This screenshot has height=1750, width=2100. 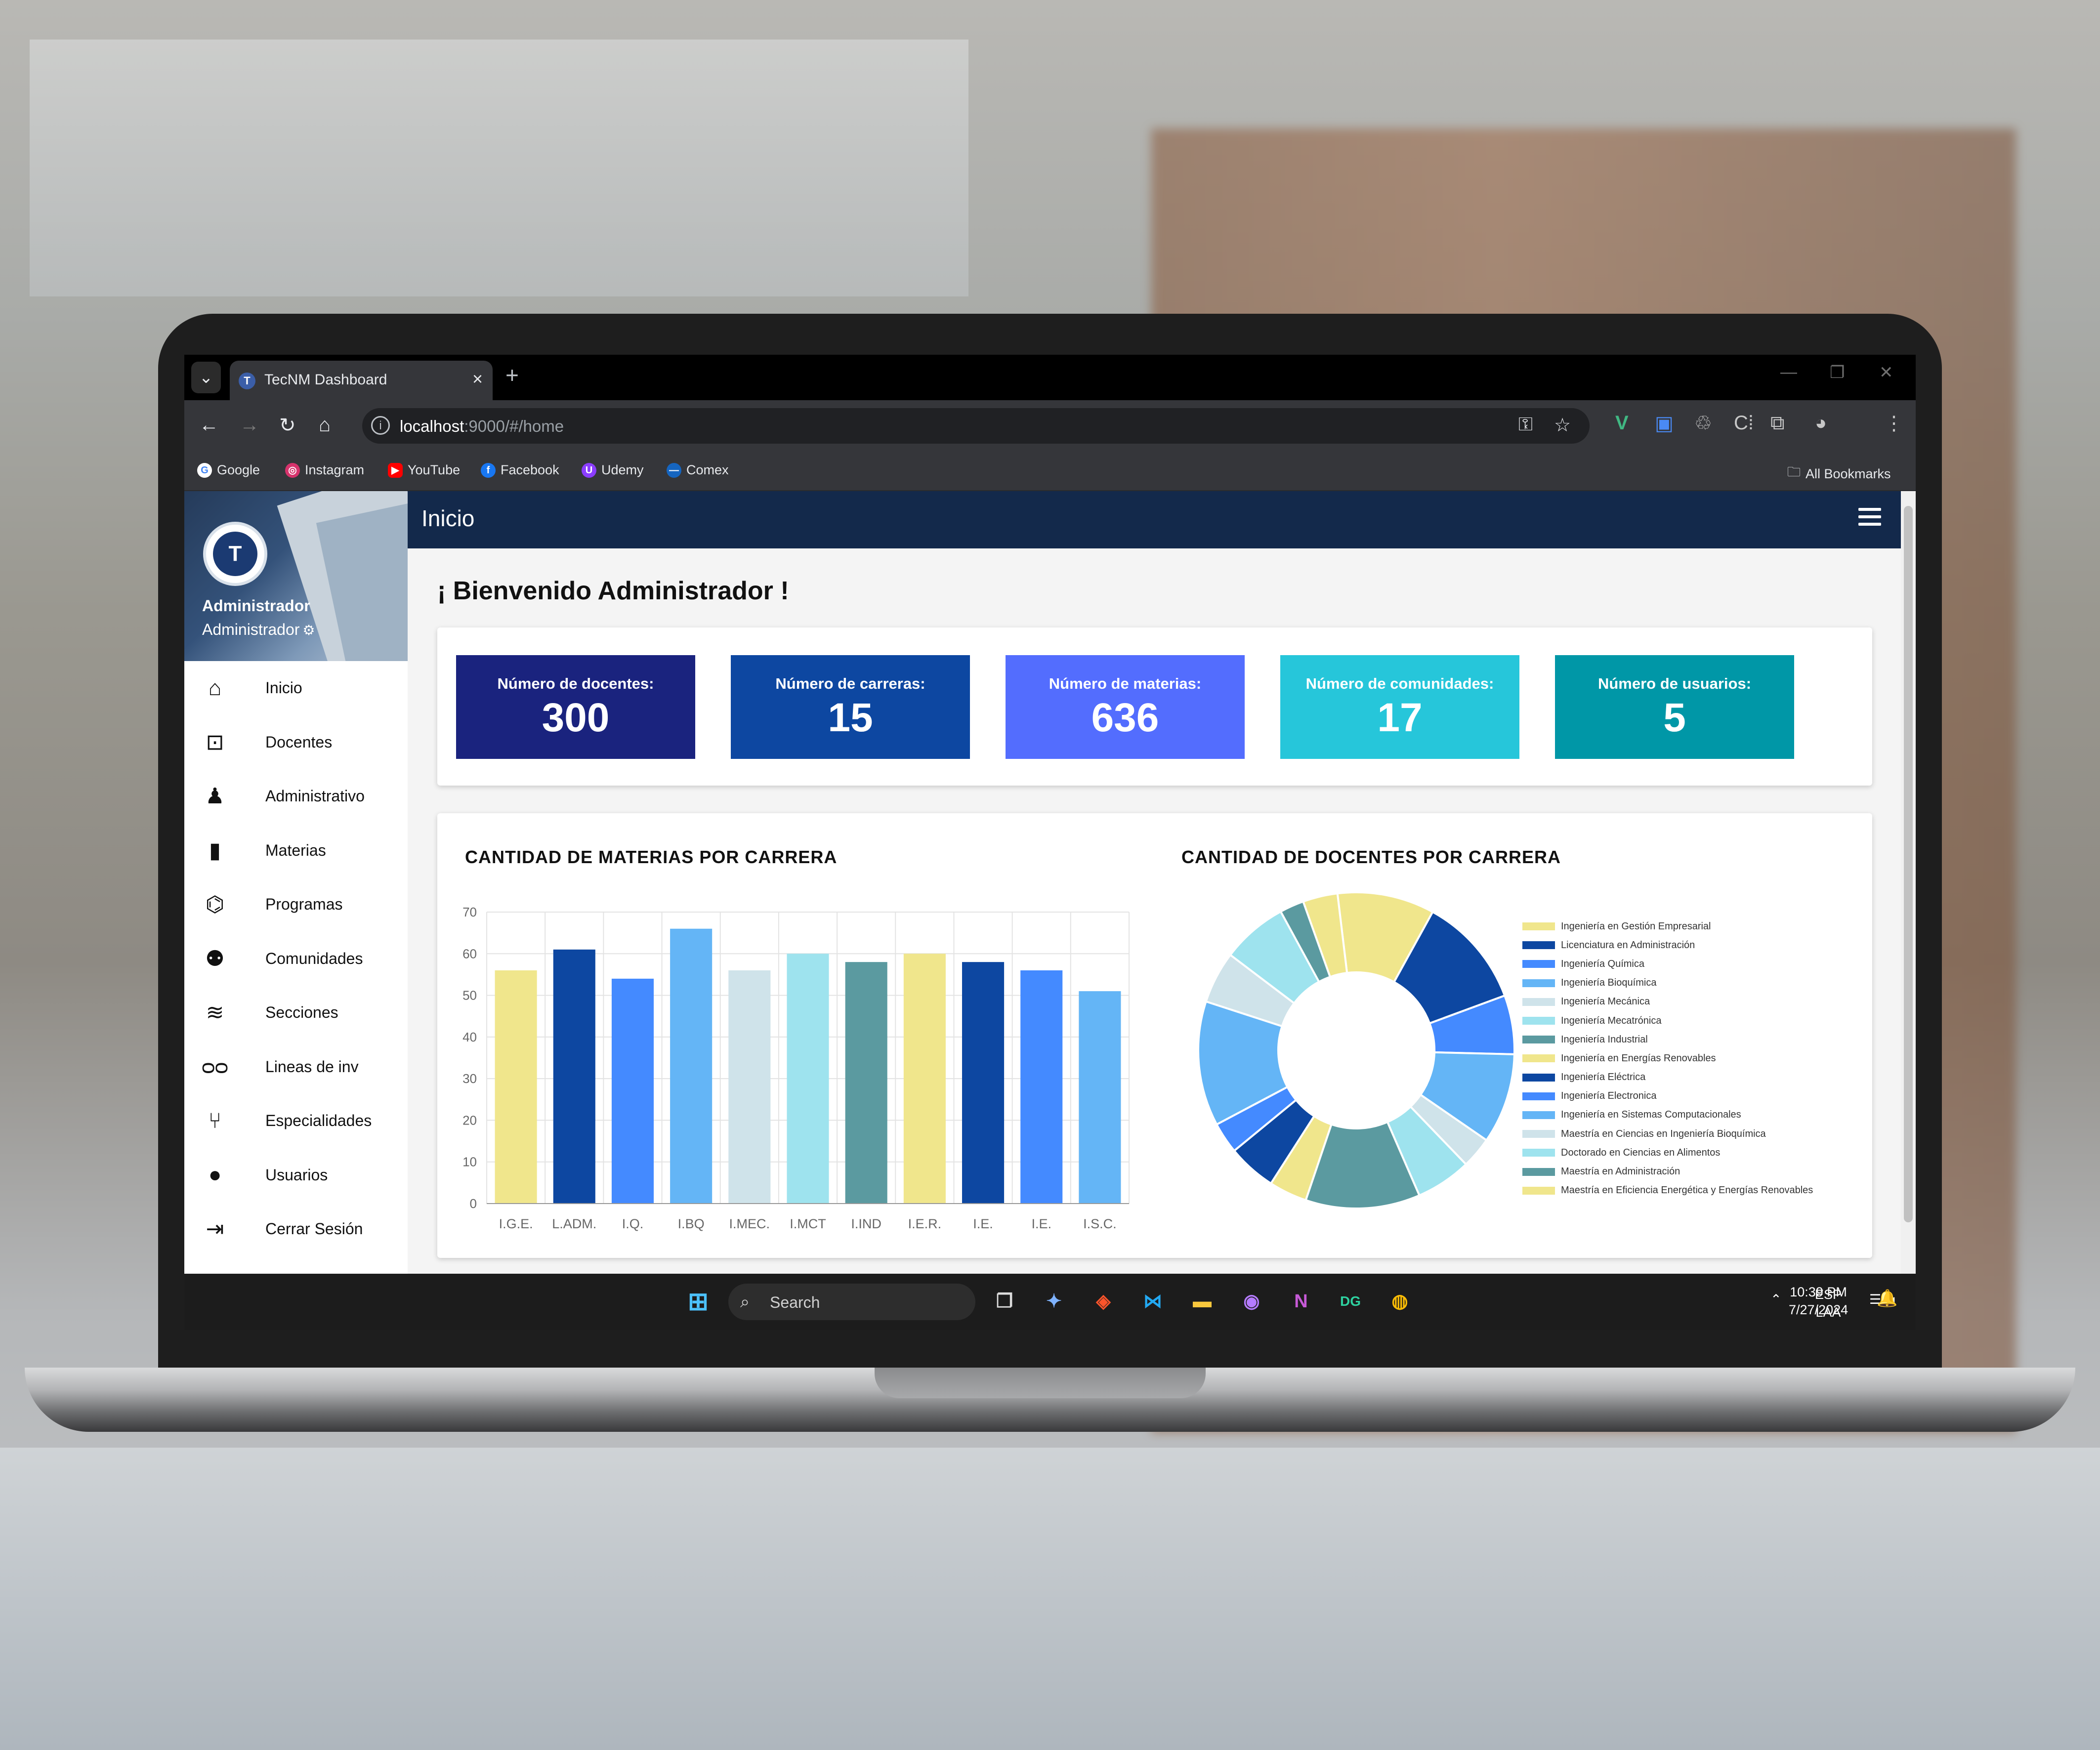 What do you see at coordinates (1611, 1020) in the screenshot?
I see `legend-label: Ingeniería Mecatrónica` at bounding box center [1611, 1020].